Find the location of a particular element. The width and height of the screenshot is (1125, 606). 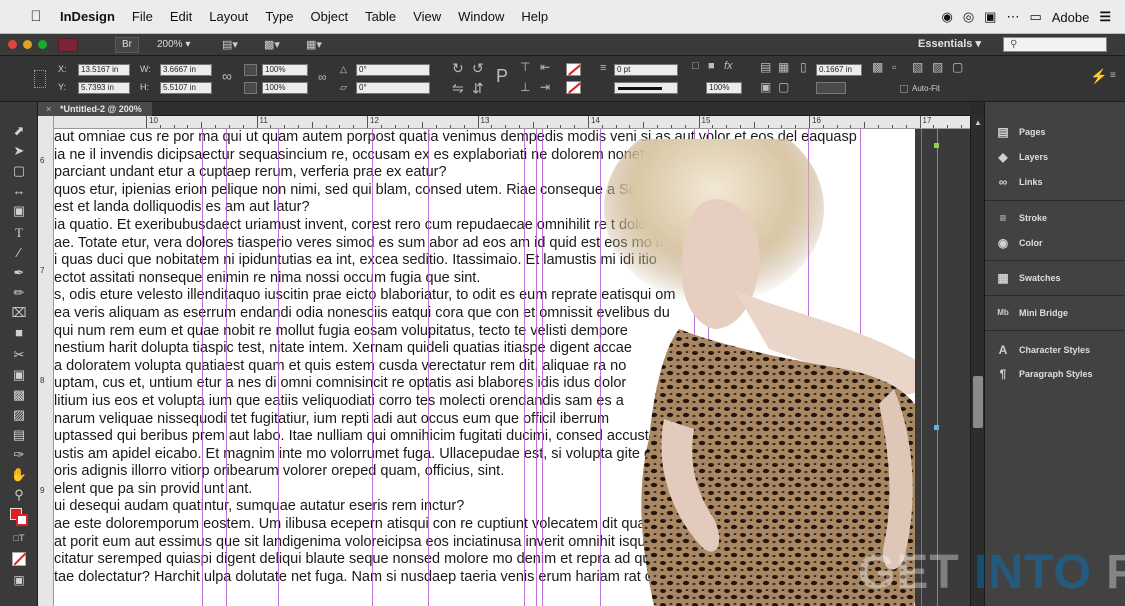

fitting-proportional-icon: ▢ is located at coordinates (957, 67).